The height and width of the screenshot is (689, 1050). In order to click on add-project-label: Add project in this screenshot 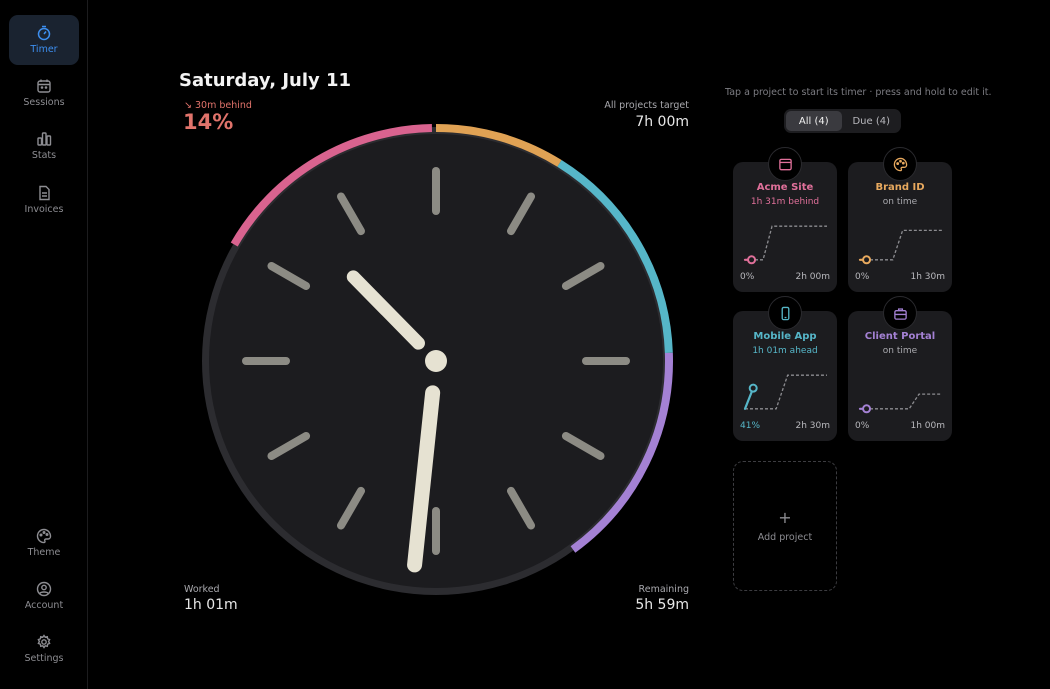, I will do `click(785, 537)`.